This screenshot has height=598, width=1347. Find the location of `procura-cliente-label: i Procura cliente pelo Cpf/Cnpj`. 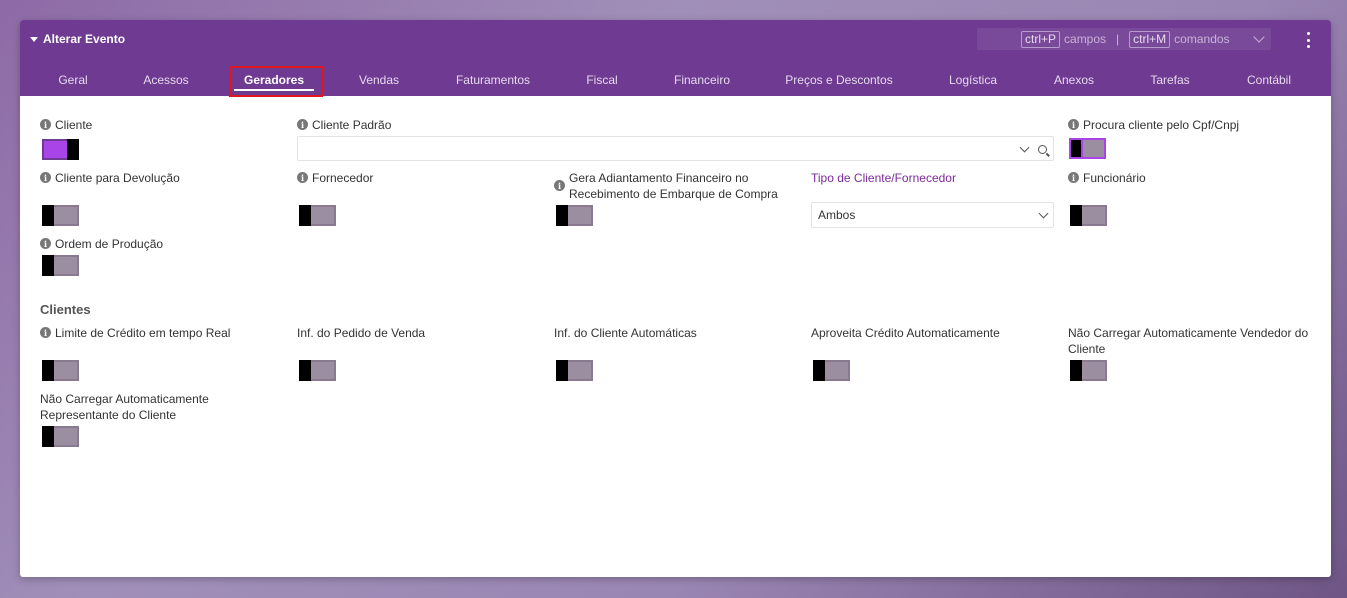

procura-cliente-label: i Procura cliente pelo Cpf/Cnpj is located at coordinates (1153, 125).